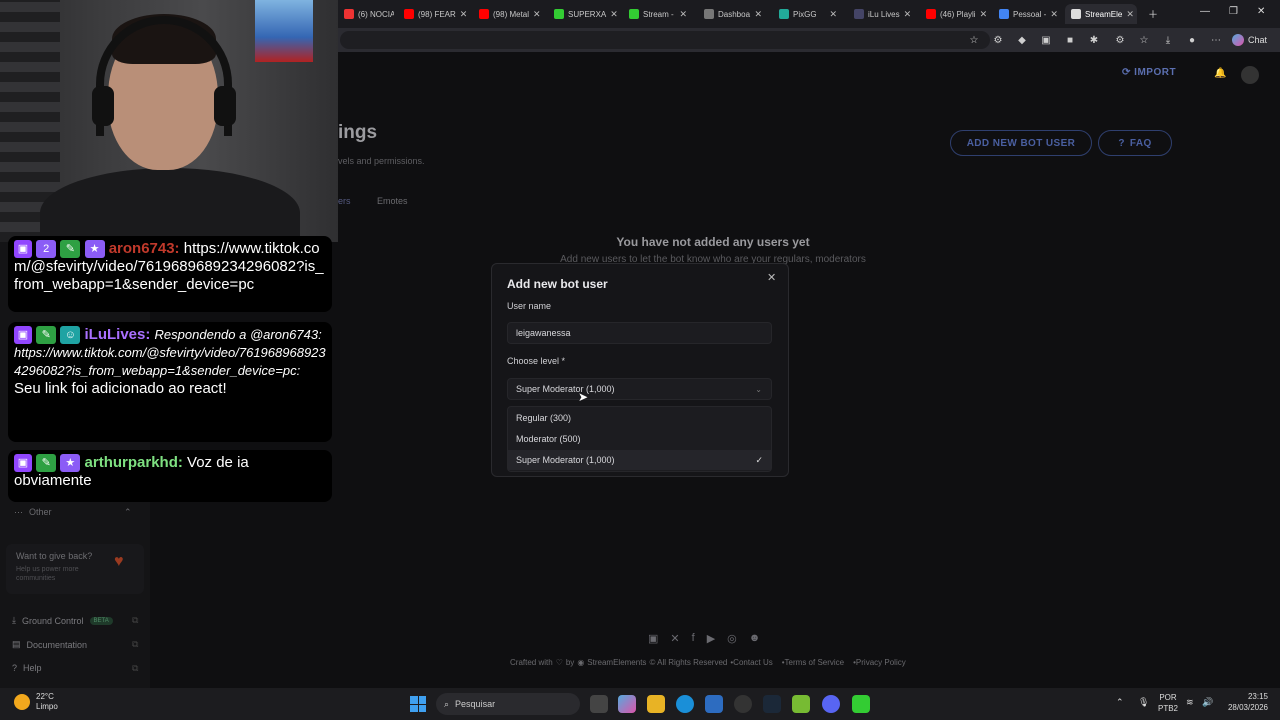 The height and width of the screenshot is (720, 1280). What do you see at coordinates (685, 704) in the screenshot?
I see `edge-icon` at bounding box center [685, 704].